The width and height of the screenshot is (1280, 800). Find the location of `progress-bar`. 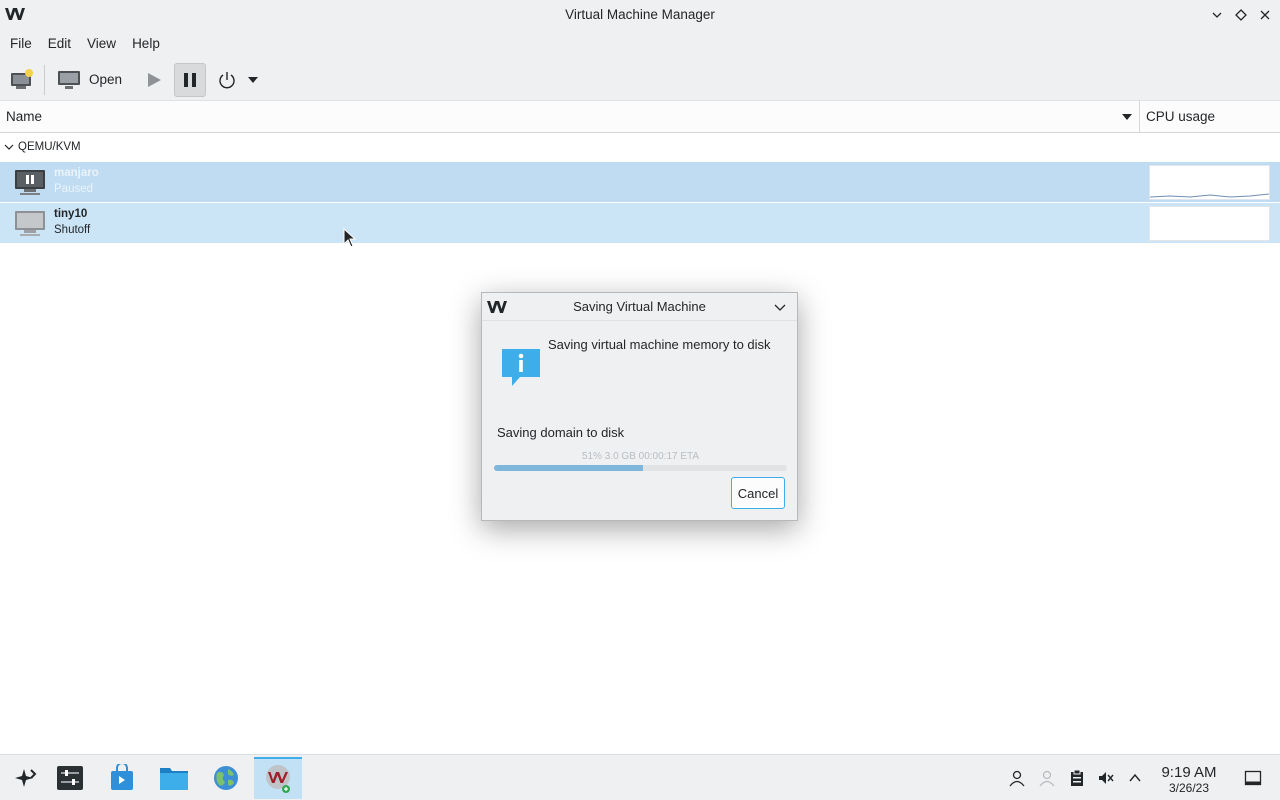

progress-bar is located at coordinates (640, 468).